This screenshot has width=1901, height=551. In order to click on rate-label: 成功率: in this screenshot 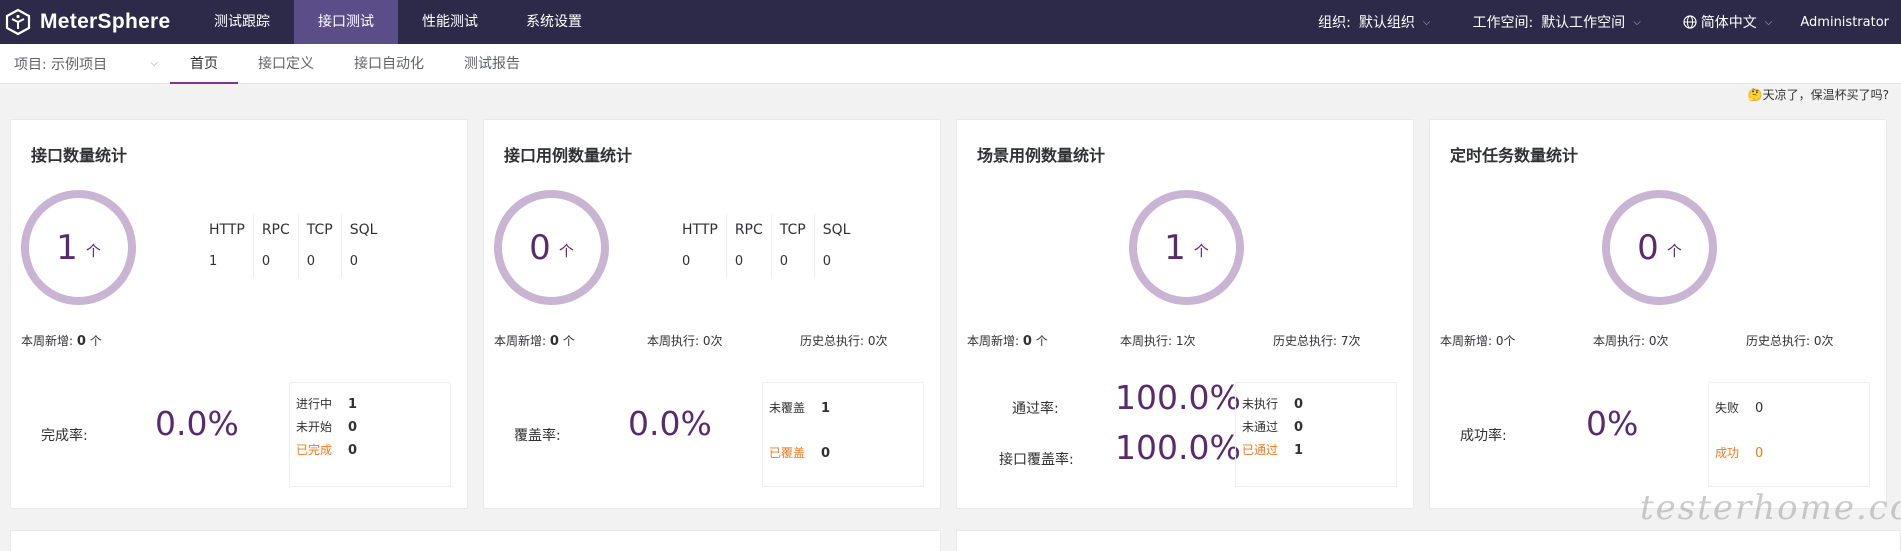, I will do `click(1483, 436)`.